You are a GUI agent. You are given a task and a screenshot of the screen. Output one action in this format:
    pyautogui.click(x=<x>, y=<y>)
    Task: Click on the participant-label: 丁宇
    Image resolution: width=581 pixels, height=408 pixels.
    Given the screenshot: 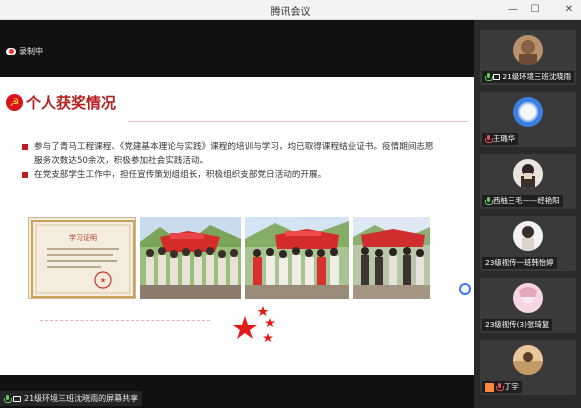 What is the action you would take?
    pyautogui.click(x=502, y=387)
    